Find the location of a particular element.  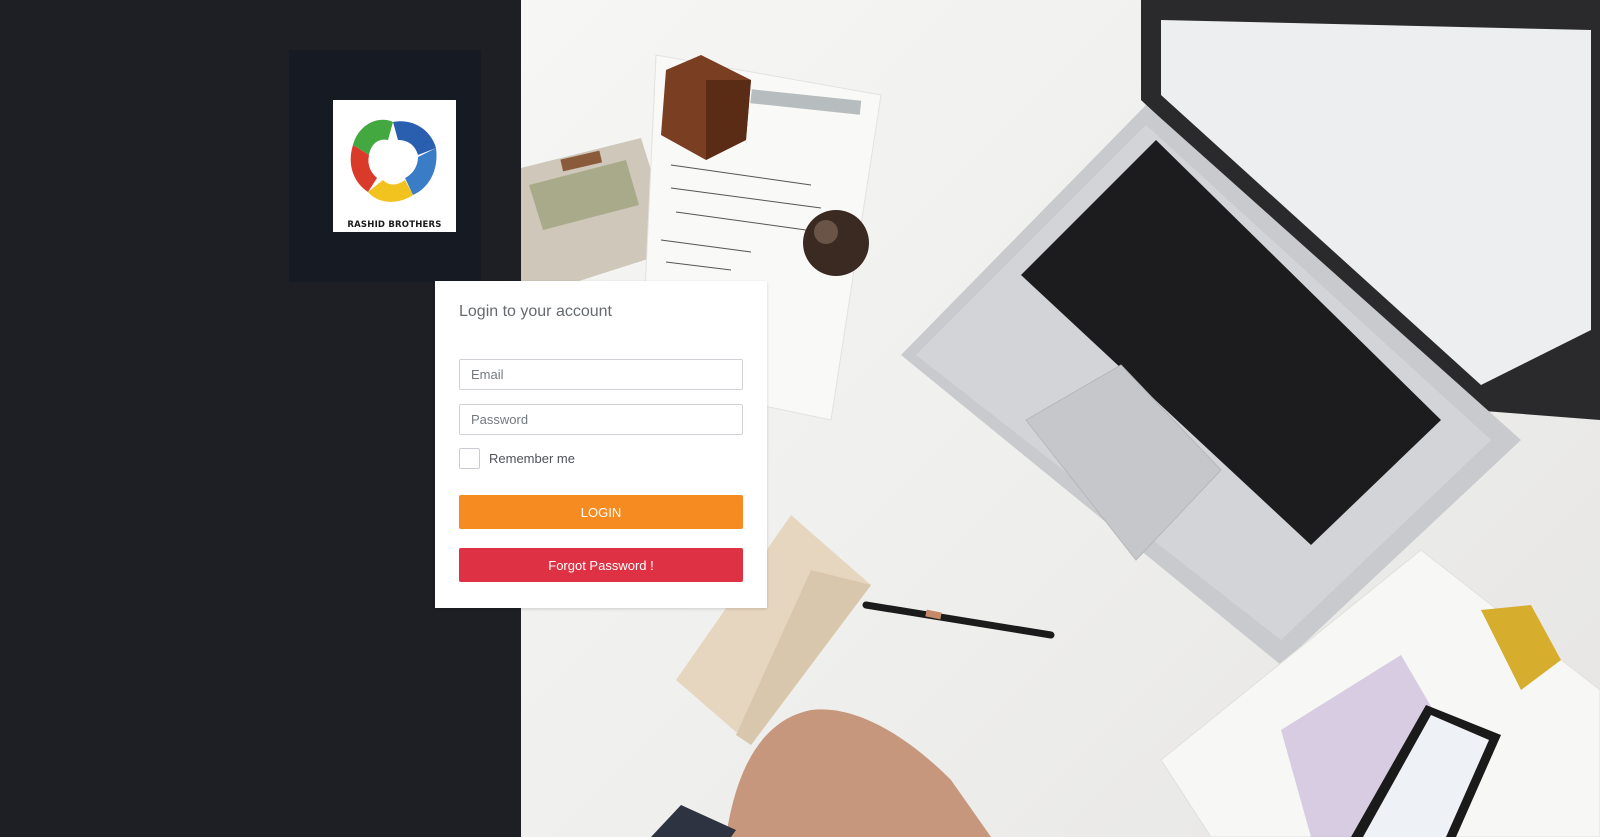

login-title: Login to your account is located at coordinates (535, 311).